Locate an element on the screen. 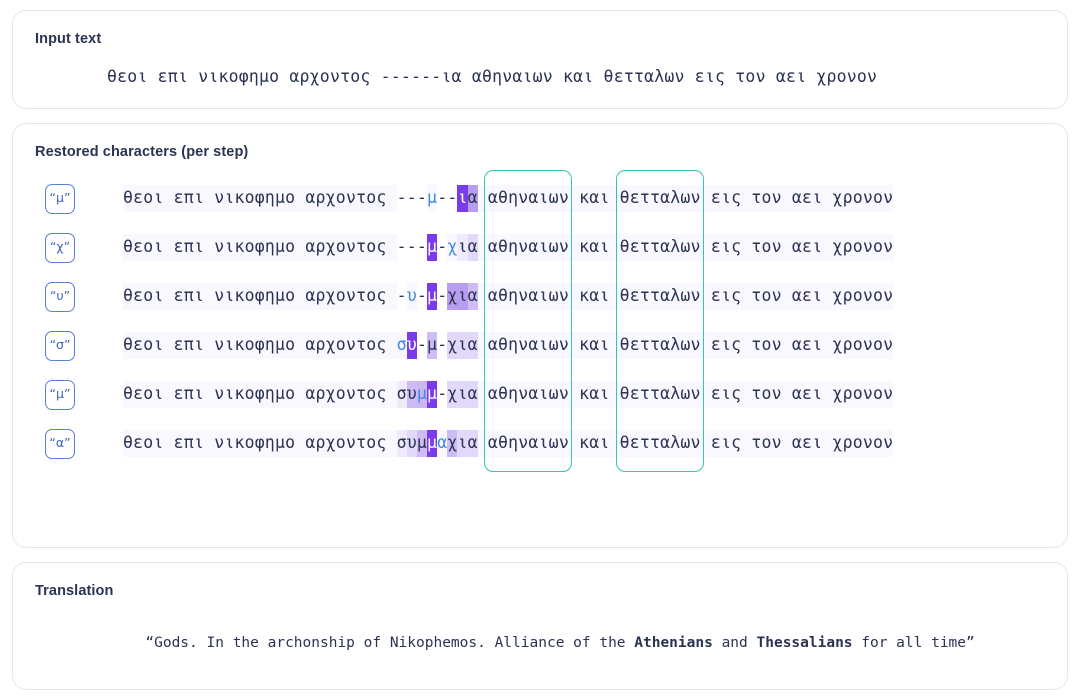 Image resolution: width=1080 pixels, height=698 pixels. step-badge: “χ” is located at coordinates (60, 247).